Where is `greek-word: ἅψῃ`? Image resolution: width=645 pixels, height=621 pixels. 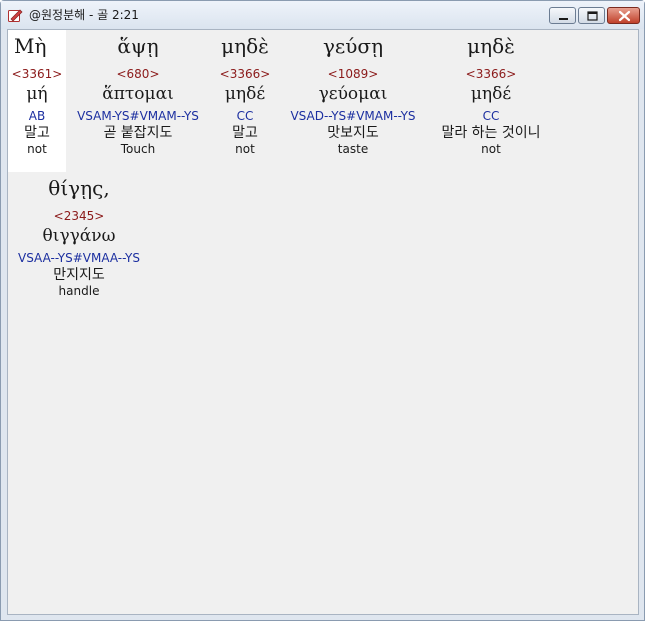 greek-word: ἅψῃ is located at coordinates (138, 46).